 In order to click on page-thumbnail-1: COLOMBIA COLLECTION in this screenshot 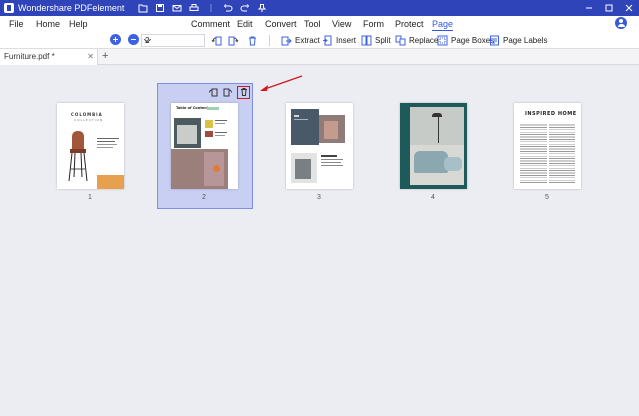, I will do `click(90, 146)`.